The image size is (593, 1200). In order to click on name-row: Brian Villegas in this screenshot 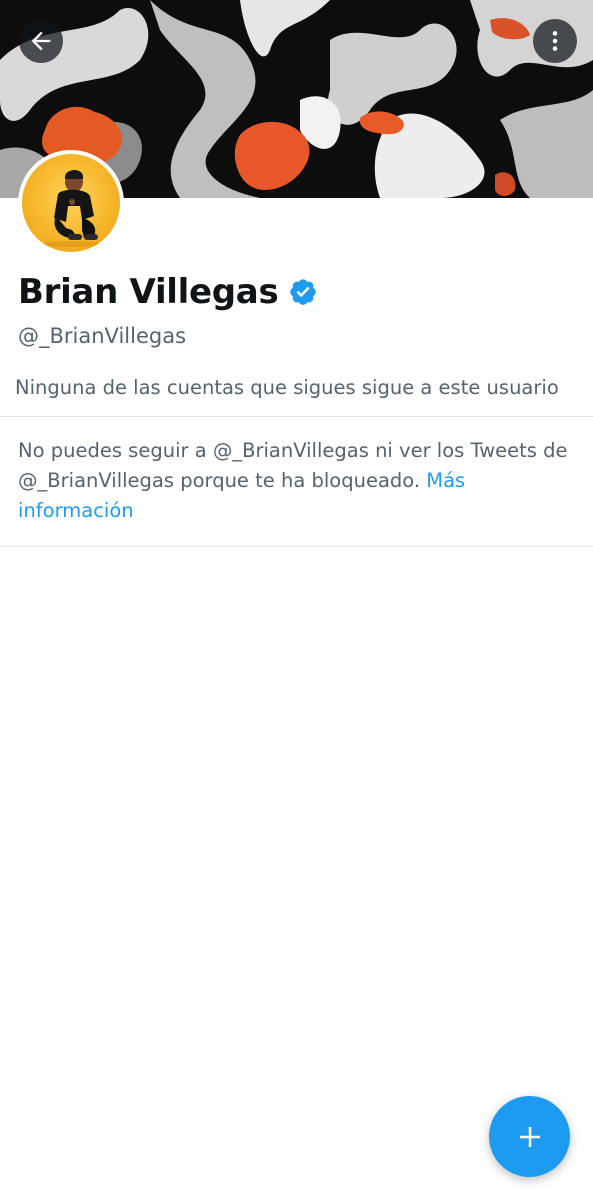, I will do `click(168, 292)`.